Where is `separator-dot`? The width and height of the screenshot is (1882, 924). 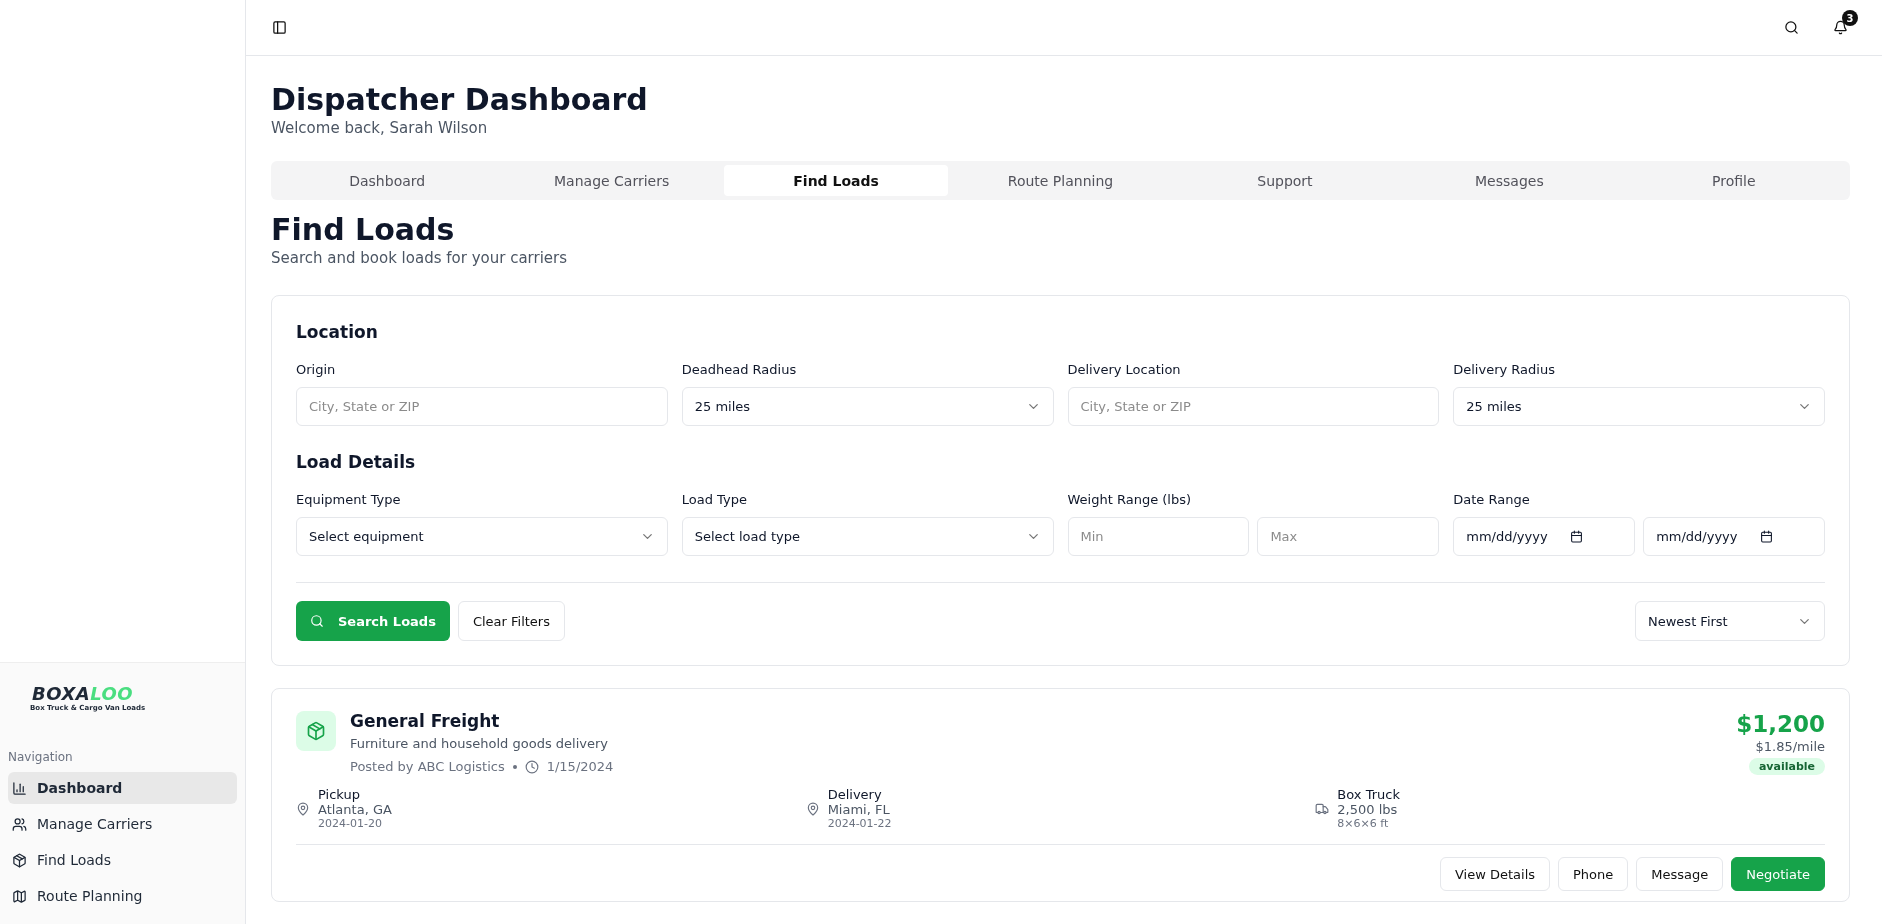
separator-dot is located at coordinates (514, 766).